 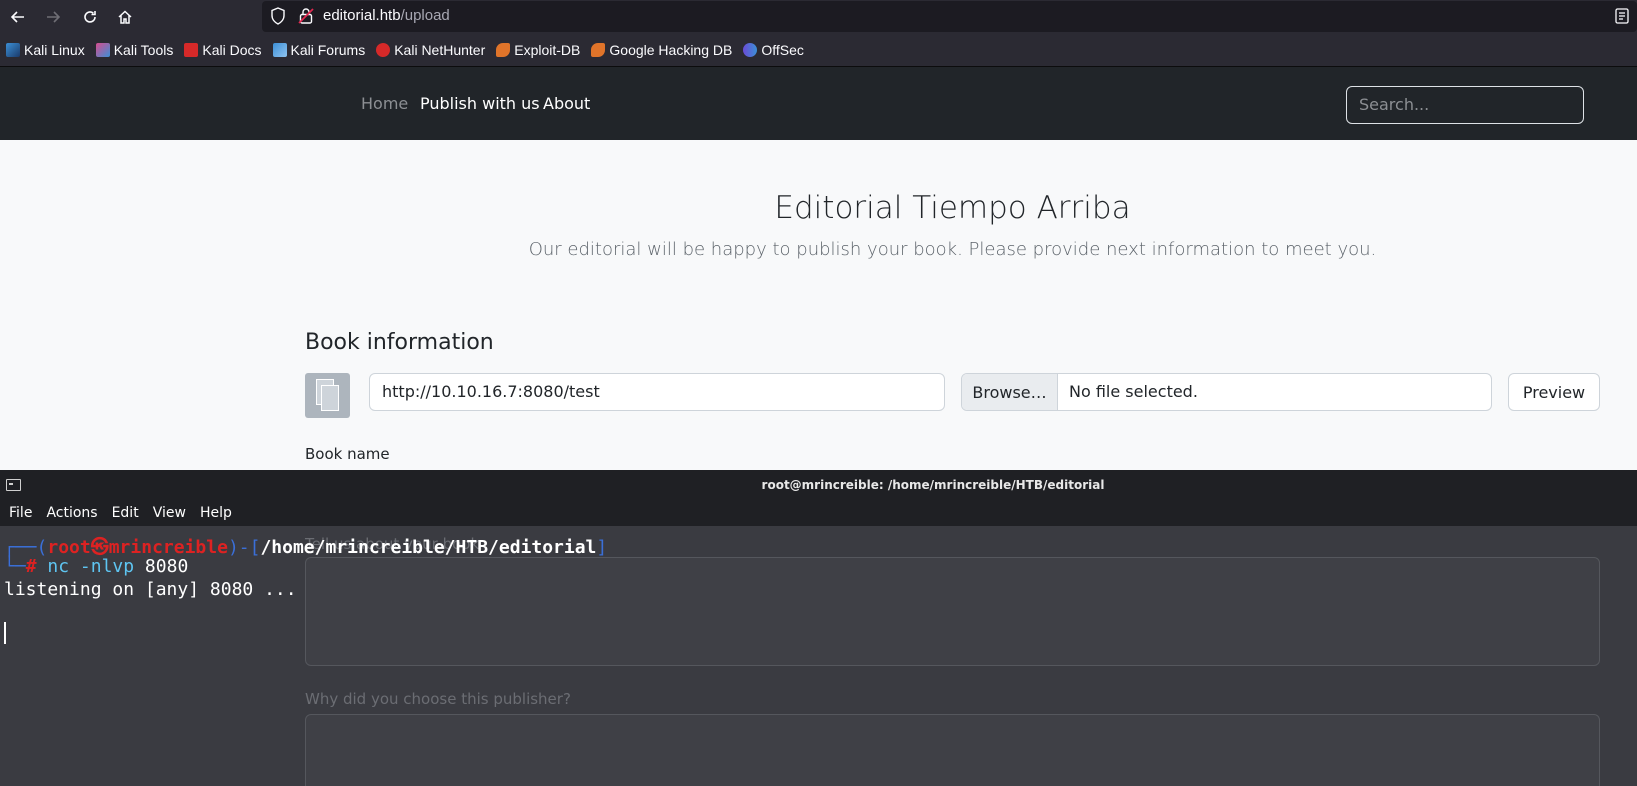 I want to click on menu-file: File, so click(x=20, y=513).